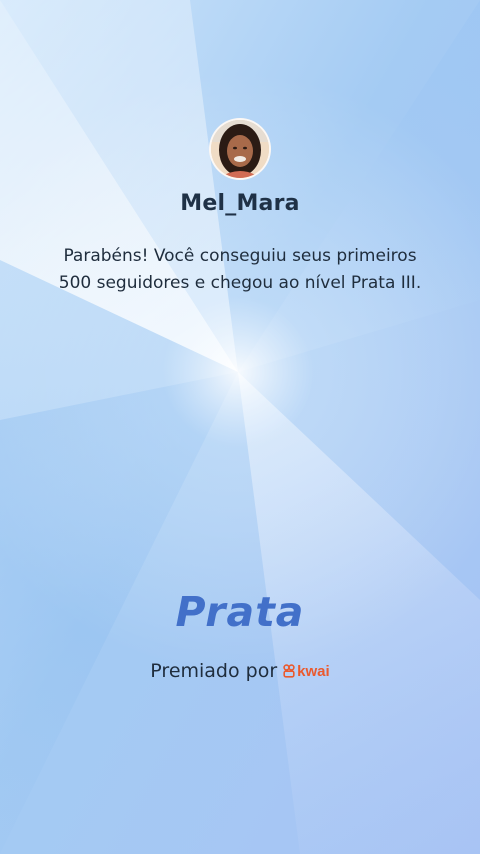 Image resolution: width=480 pixels, height=854 pixels. Describe the element at coordinates (289, 671) in the screenshot. I see `kwai-logo-icon` at that location.